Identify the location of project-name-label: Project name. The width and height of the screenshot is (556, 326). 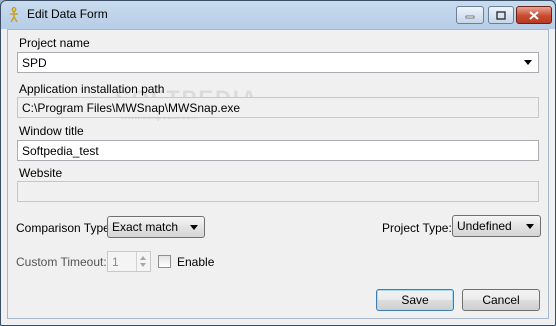
(54, 43).